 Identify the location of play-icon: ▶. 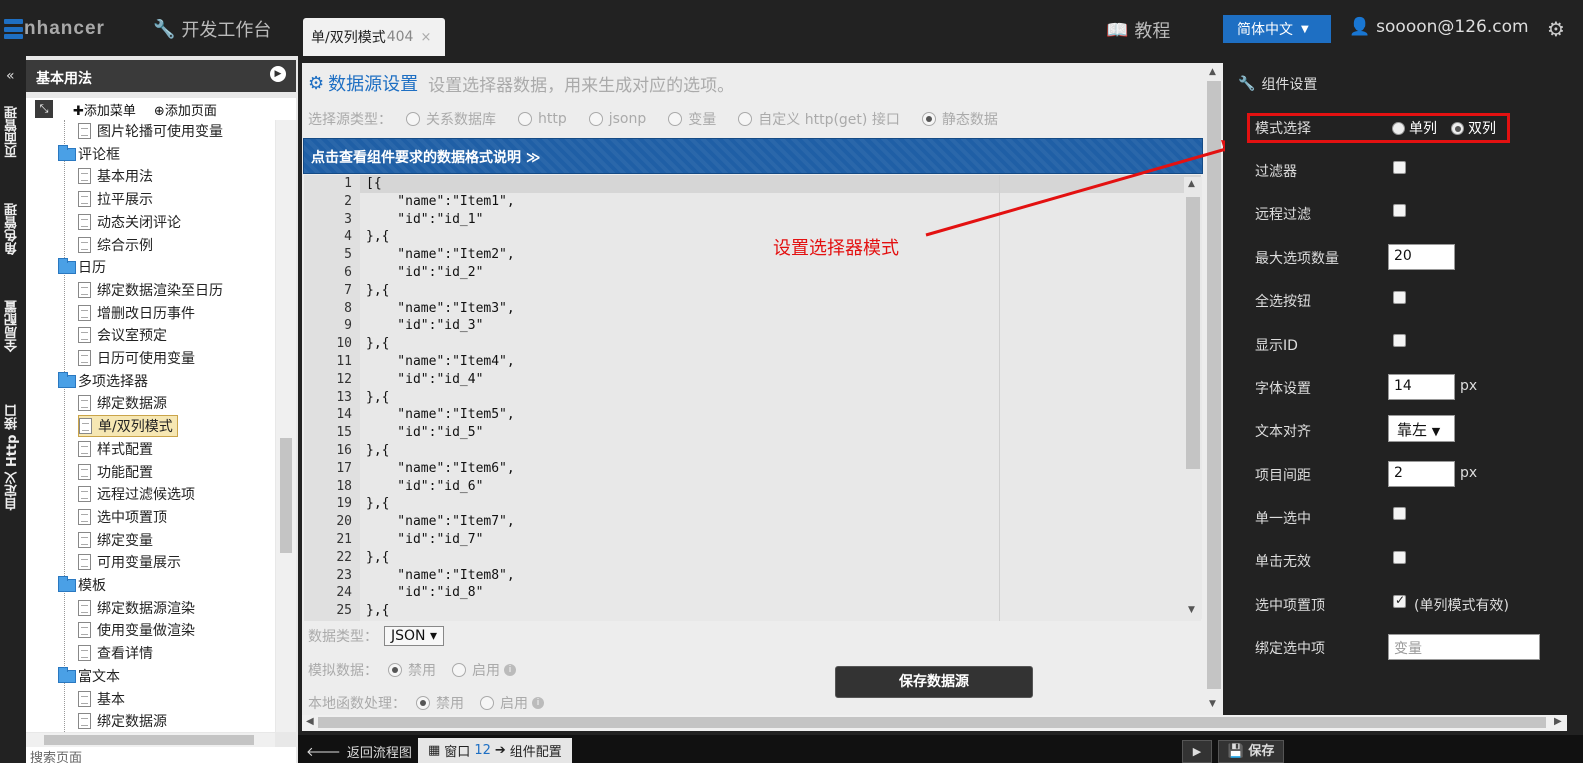
(1197, 751).